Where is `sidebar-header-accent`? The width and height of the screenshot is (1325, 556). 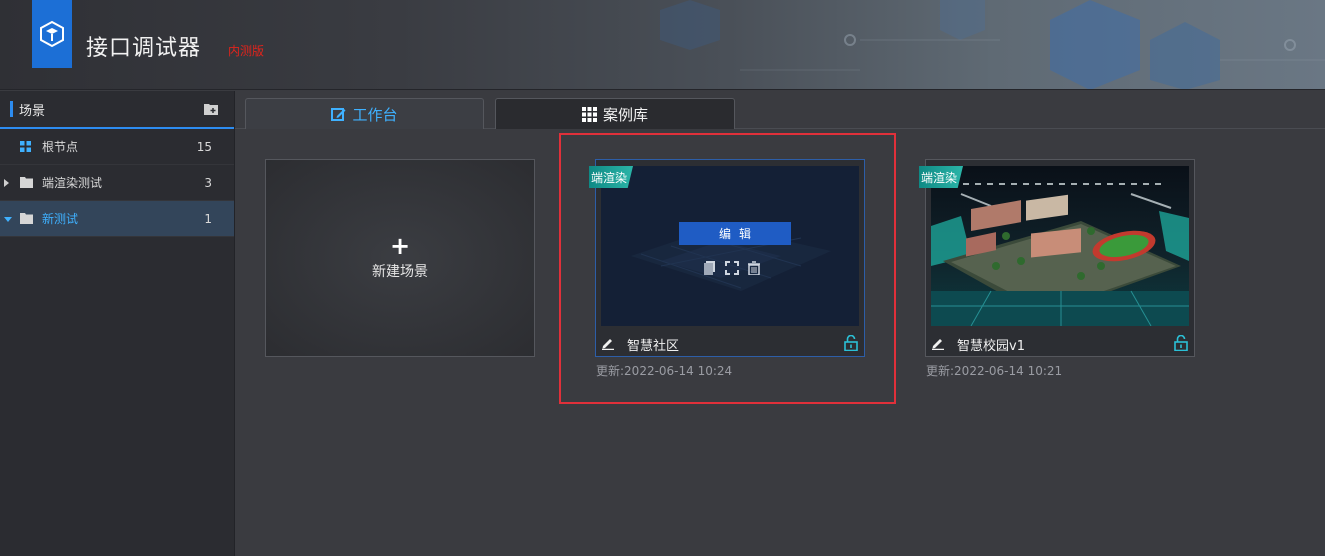
sidebar-header-accent is located at coordinates (11, 109).